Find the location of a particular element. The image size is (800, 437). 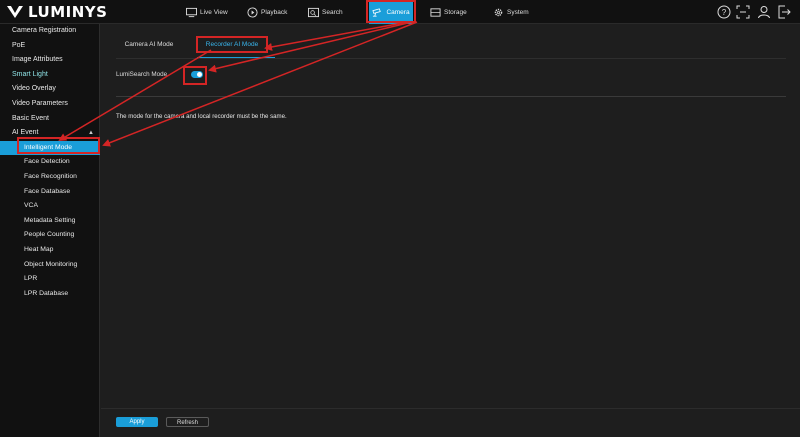

search-icon is located at coordinates (313, 12).